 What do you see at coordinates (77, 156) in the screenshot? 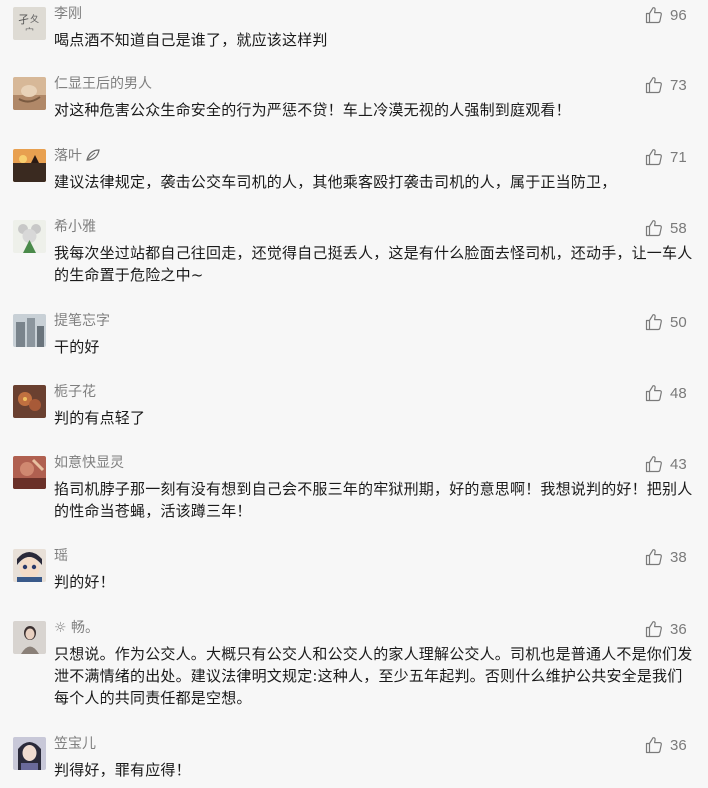
I see `comment-nickname: 落叶` at bounding box center [77, 156].